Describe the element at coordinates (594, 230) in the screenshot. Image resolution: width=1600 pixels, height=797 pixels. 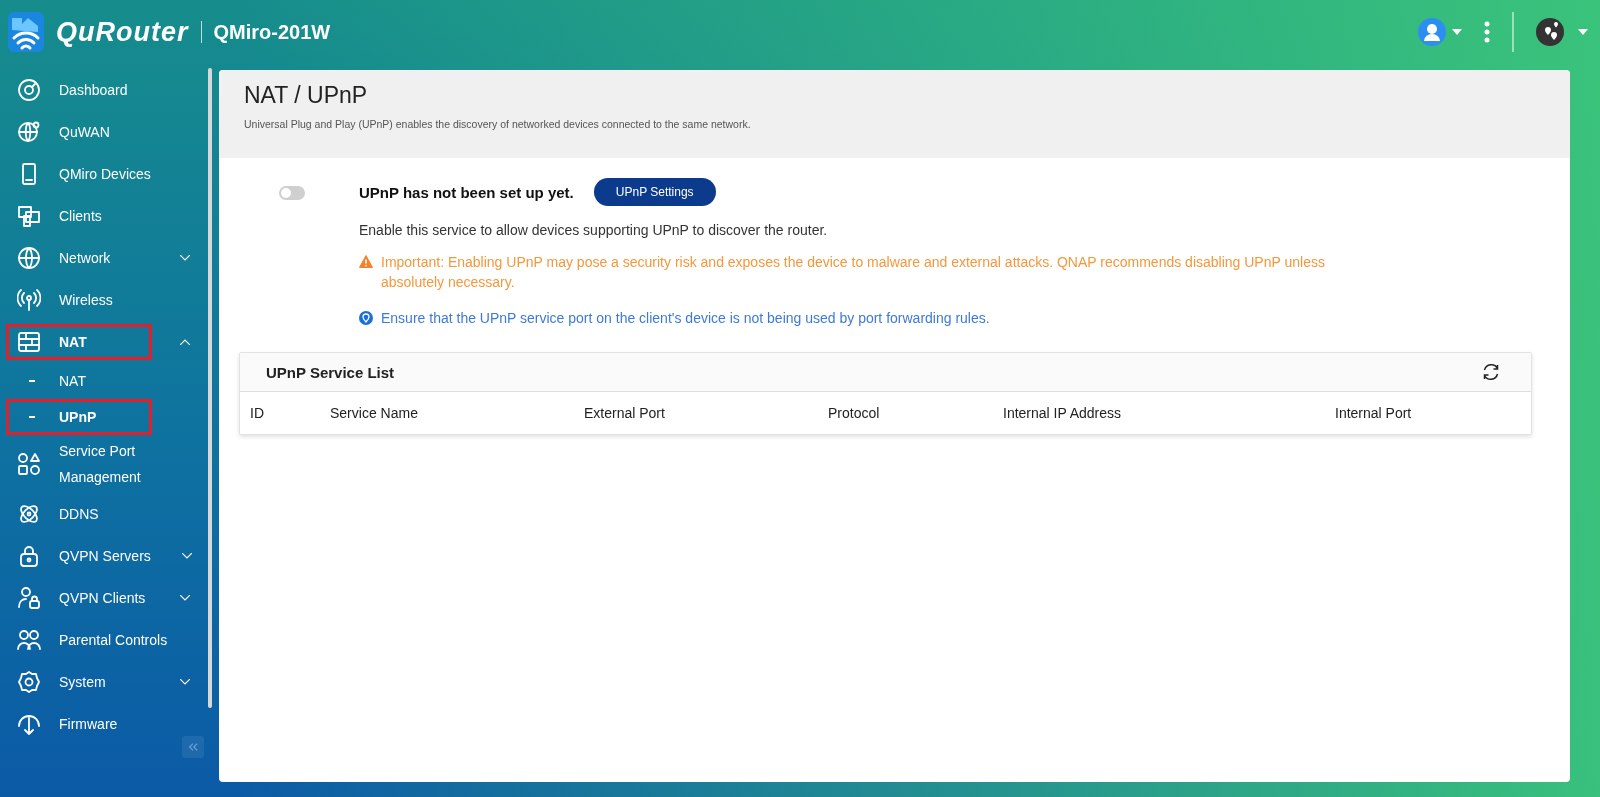
I see `upnp-description: Enable this service to allow devices supporting UPnP to discover the router.` at that location.